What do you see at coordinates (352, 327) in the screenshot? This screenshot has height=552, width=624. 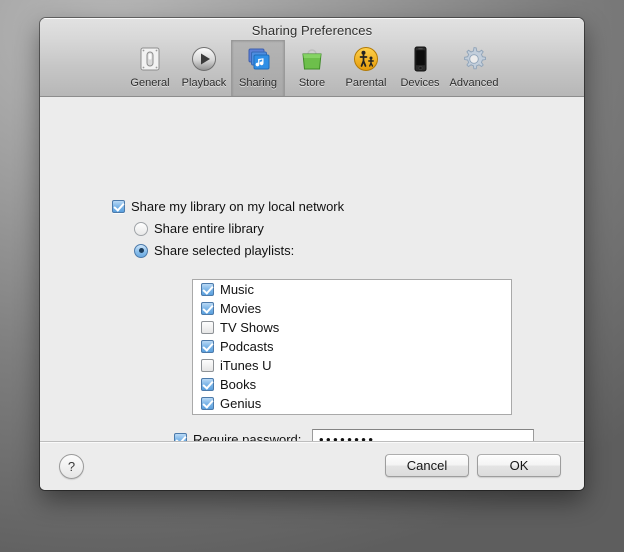 I see `list-item: TV Shows` at bounding box center [352, 327].